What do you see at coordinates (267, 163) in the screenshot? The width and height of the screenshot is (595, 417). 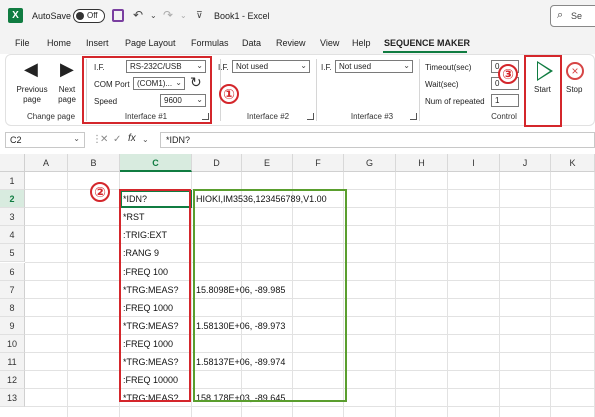 I see `column-header-e: E` at bounding box center [267, 163].